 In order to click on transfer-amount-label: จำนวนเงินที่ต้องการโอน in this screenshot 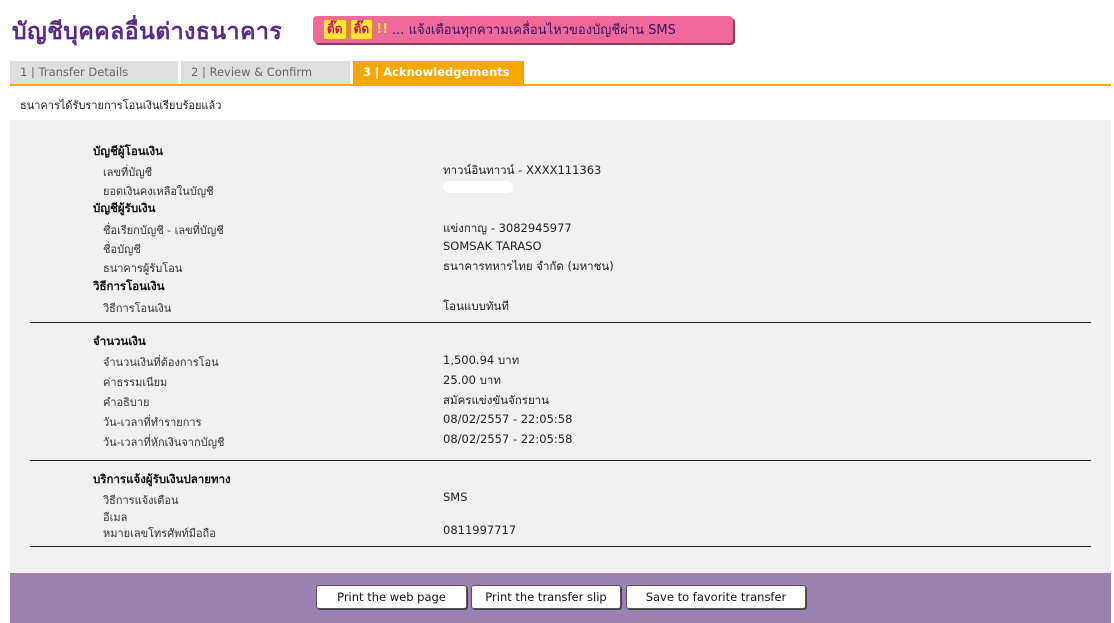, I will do `click(161, 362)`.